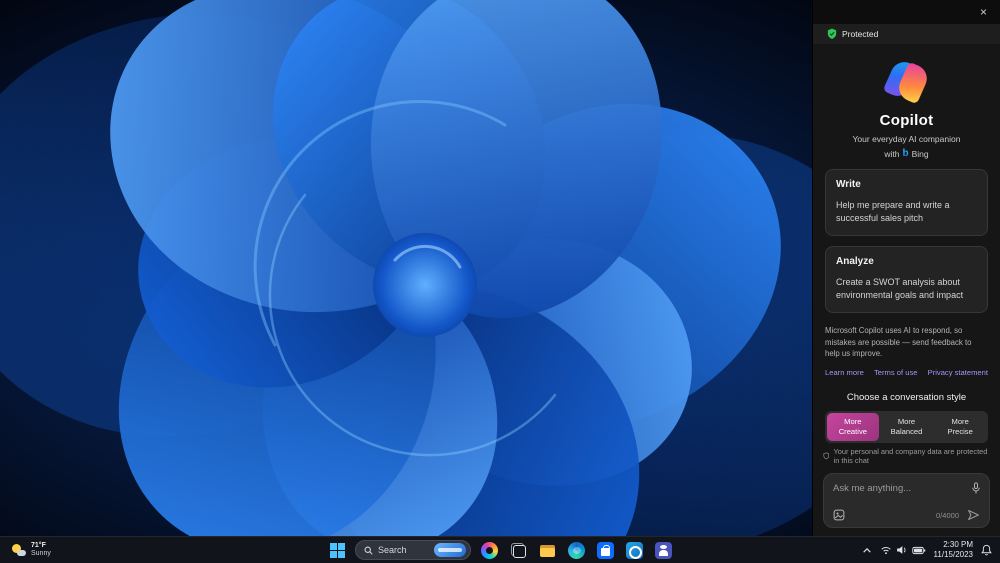 This screenshot has width=1000, height=563. Describe the element at coordinates (826, 456) in the screenshot. I see `shield-outline-icon` at that location.